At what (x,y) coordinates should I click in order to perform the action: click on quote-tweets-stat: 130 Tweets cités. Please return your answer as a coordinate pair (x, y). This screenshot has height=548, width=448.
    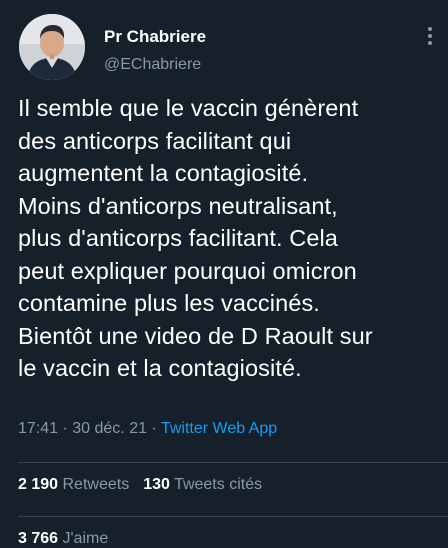
    Looking at the image, I should click on (202, 484).